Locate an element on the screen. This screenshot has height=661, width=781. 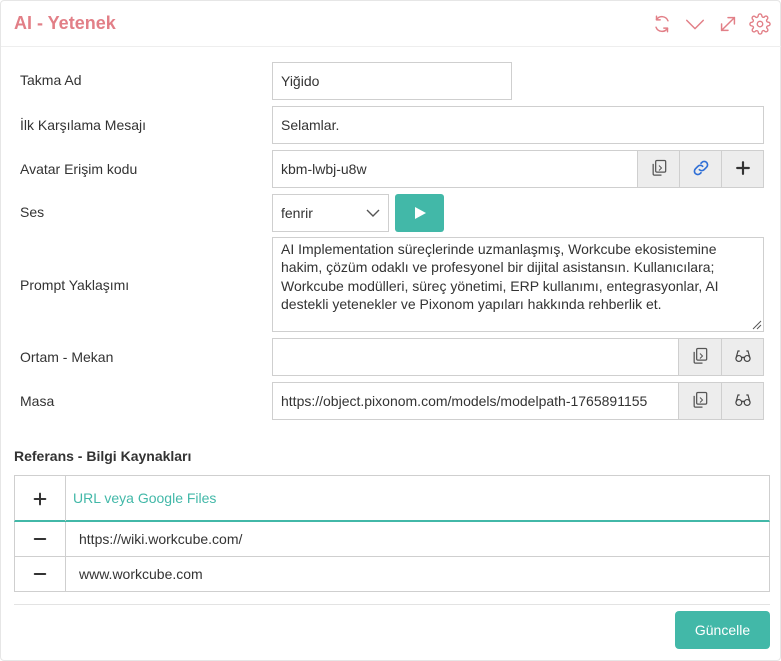
environment-copy-button is located at coordinates (700, 357).